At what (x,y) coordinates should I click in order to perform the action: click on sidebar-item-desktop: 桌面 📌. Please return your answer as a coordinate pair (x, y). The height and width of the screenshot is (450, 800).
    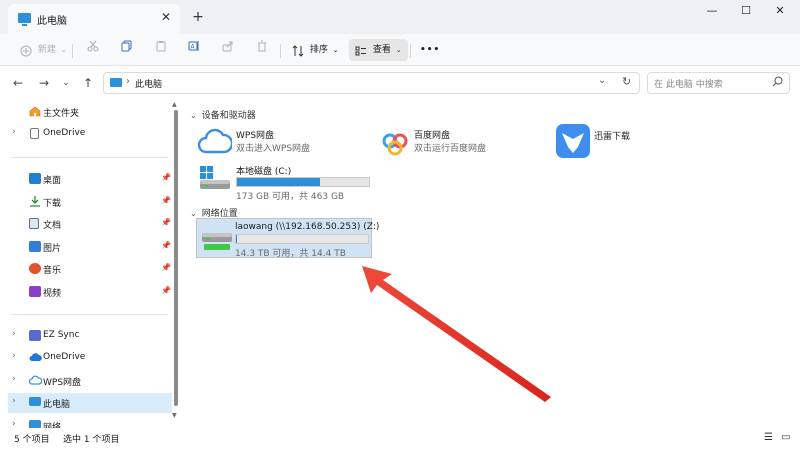
    Looking at the image, I should click on (90, 179).